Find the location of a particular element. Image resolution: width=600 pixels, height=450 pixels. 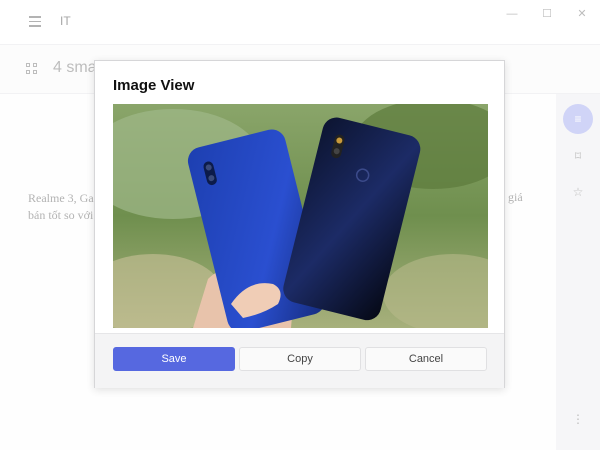

cancel-button: Cancel is located at coordinates (426, 359).